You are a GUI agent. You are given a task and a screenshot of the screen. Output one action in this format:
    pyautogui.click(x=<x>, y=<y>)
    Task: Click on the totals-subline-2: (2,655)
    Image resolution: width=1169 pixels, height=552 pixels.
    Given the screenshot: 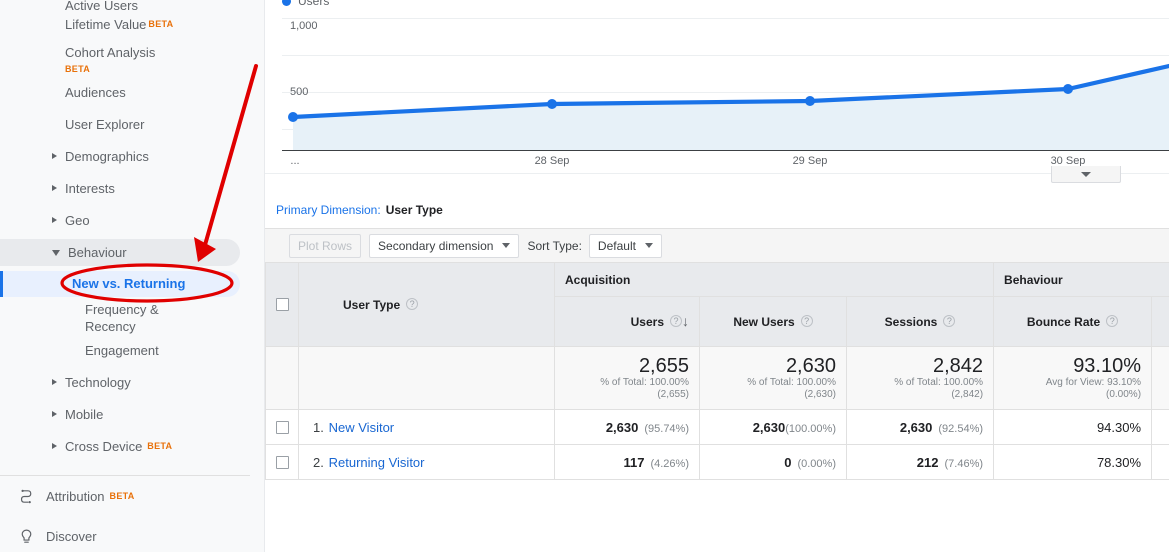 What is the action you would take?
    pyautogui.click(x=673, y=394)
    